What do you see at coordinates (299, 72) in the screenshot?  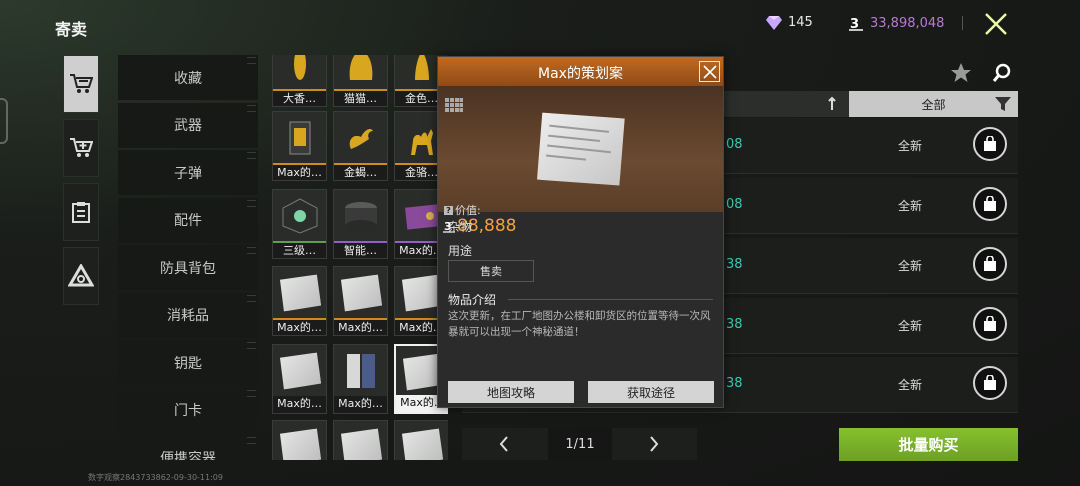 I see `gold-statue-icon` at bounding box center [299, 72].